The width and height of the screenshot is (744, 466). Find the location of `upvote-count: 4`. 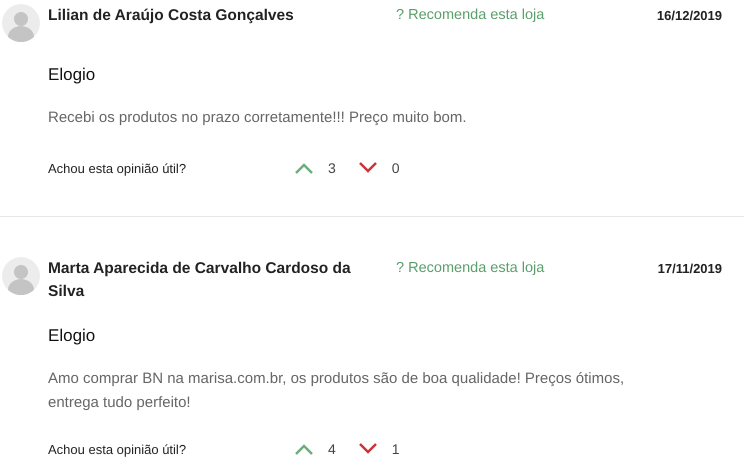

upvote-count: 4 is located at coordinates (332, 449).